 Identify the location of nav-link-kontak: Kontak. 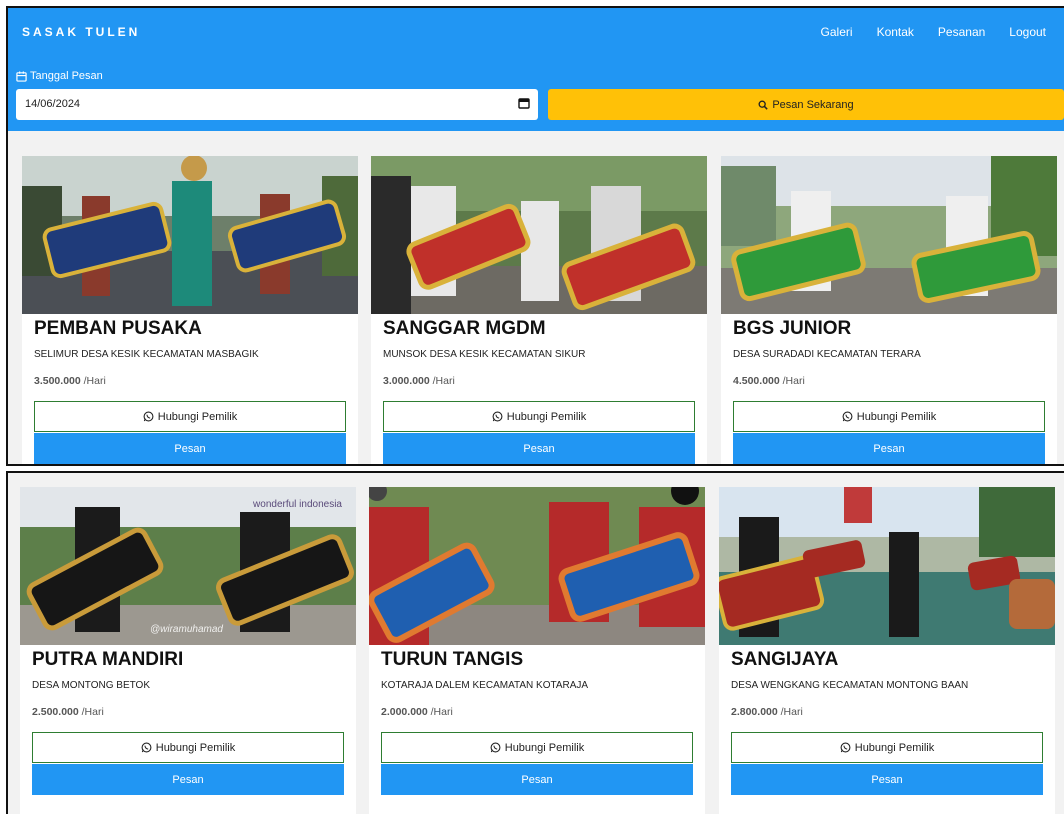
(895, 32).